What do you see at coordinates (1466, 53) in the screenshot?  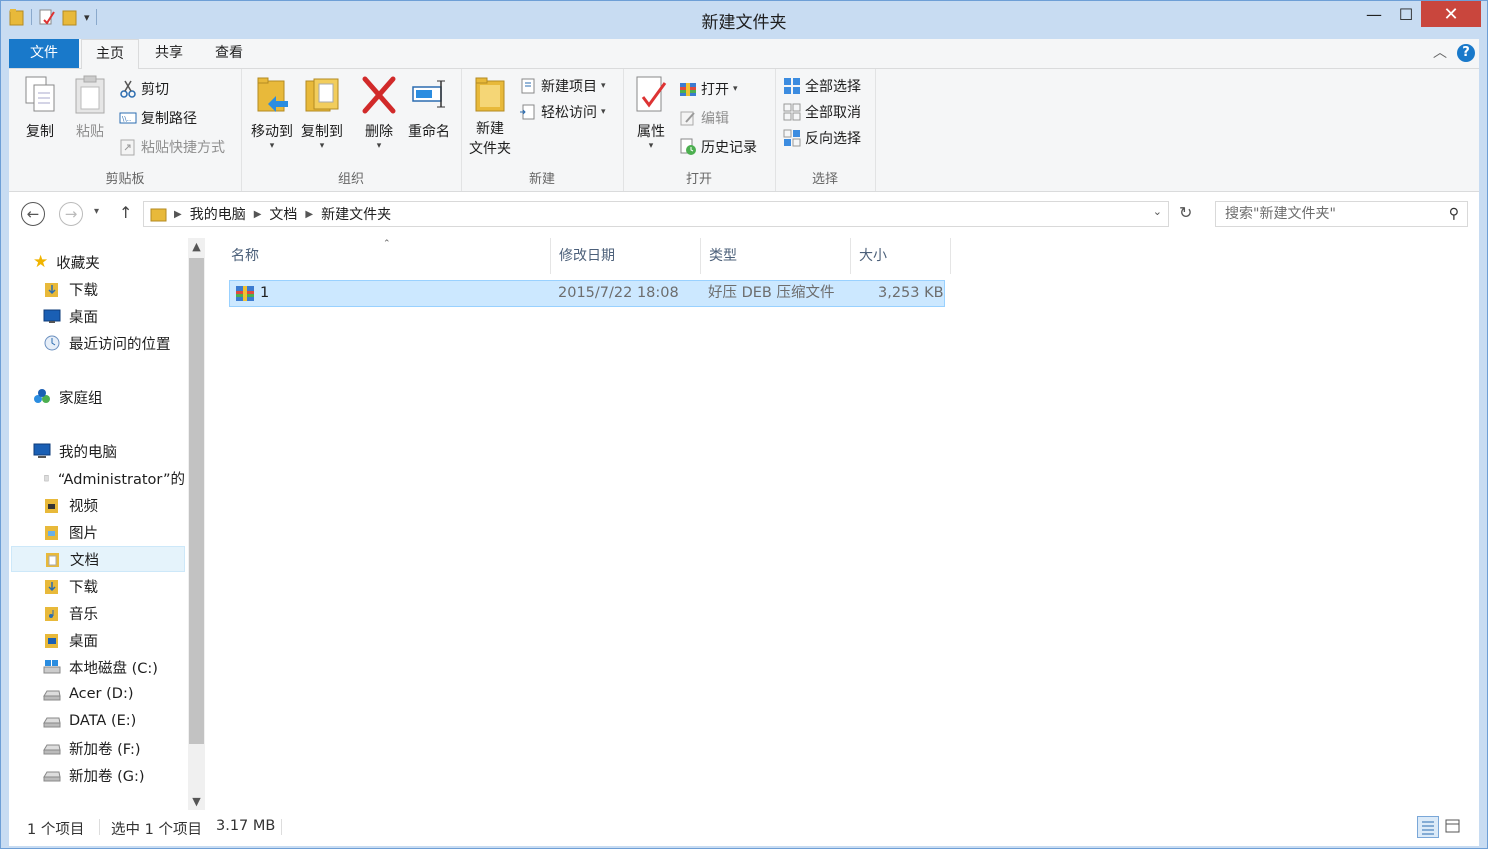 I see `help-icon: ?` at bounding box center [1466, 53].